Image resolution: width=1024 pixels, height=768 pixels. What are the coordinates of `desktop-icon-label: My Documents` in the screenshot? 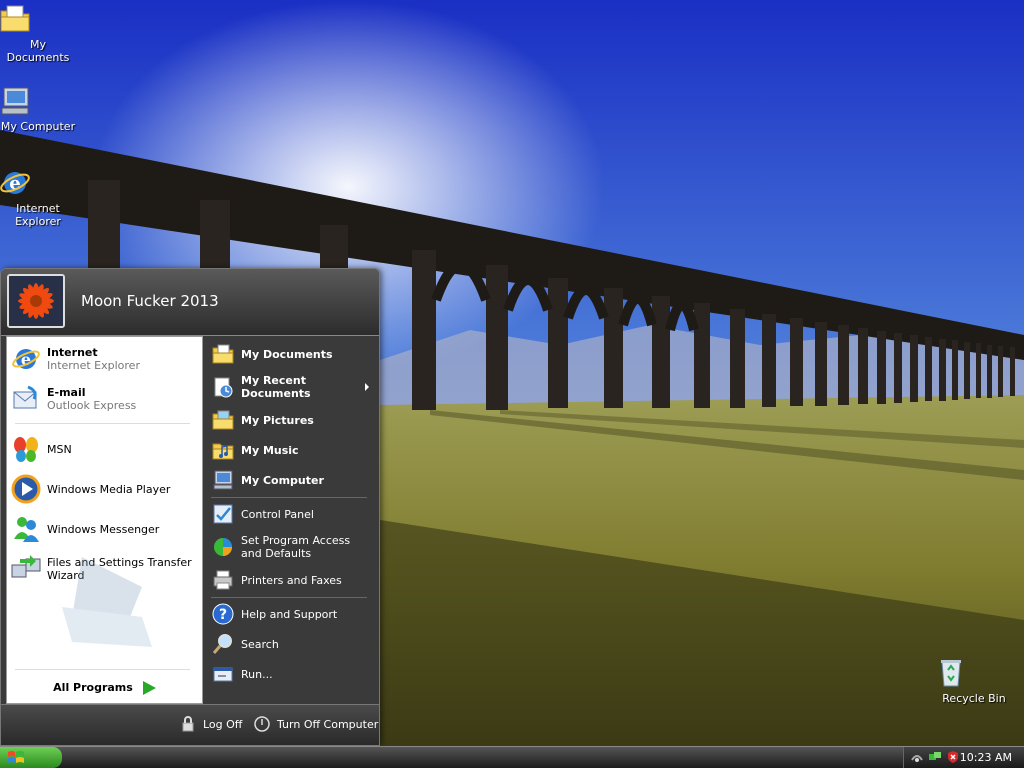 It's located at (38, 51).